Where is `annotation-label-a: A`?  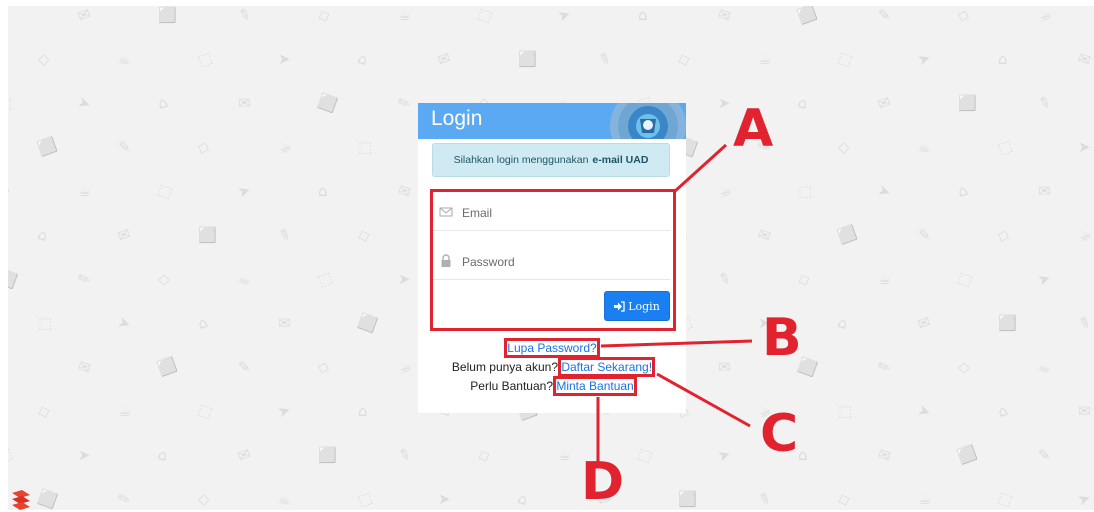 annotation-label-a: A is located at coordinates (753, 129).